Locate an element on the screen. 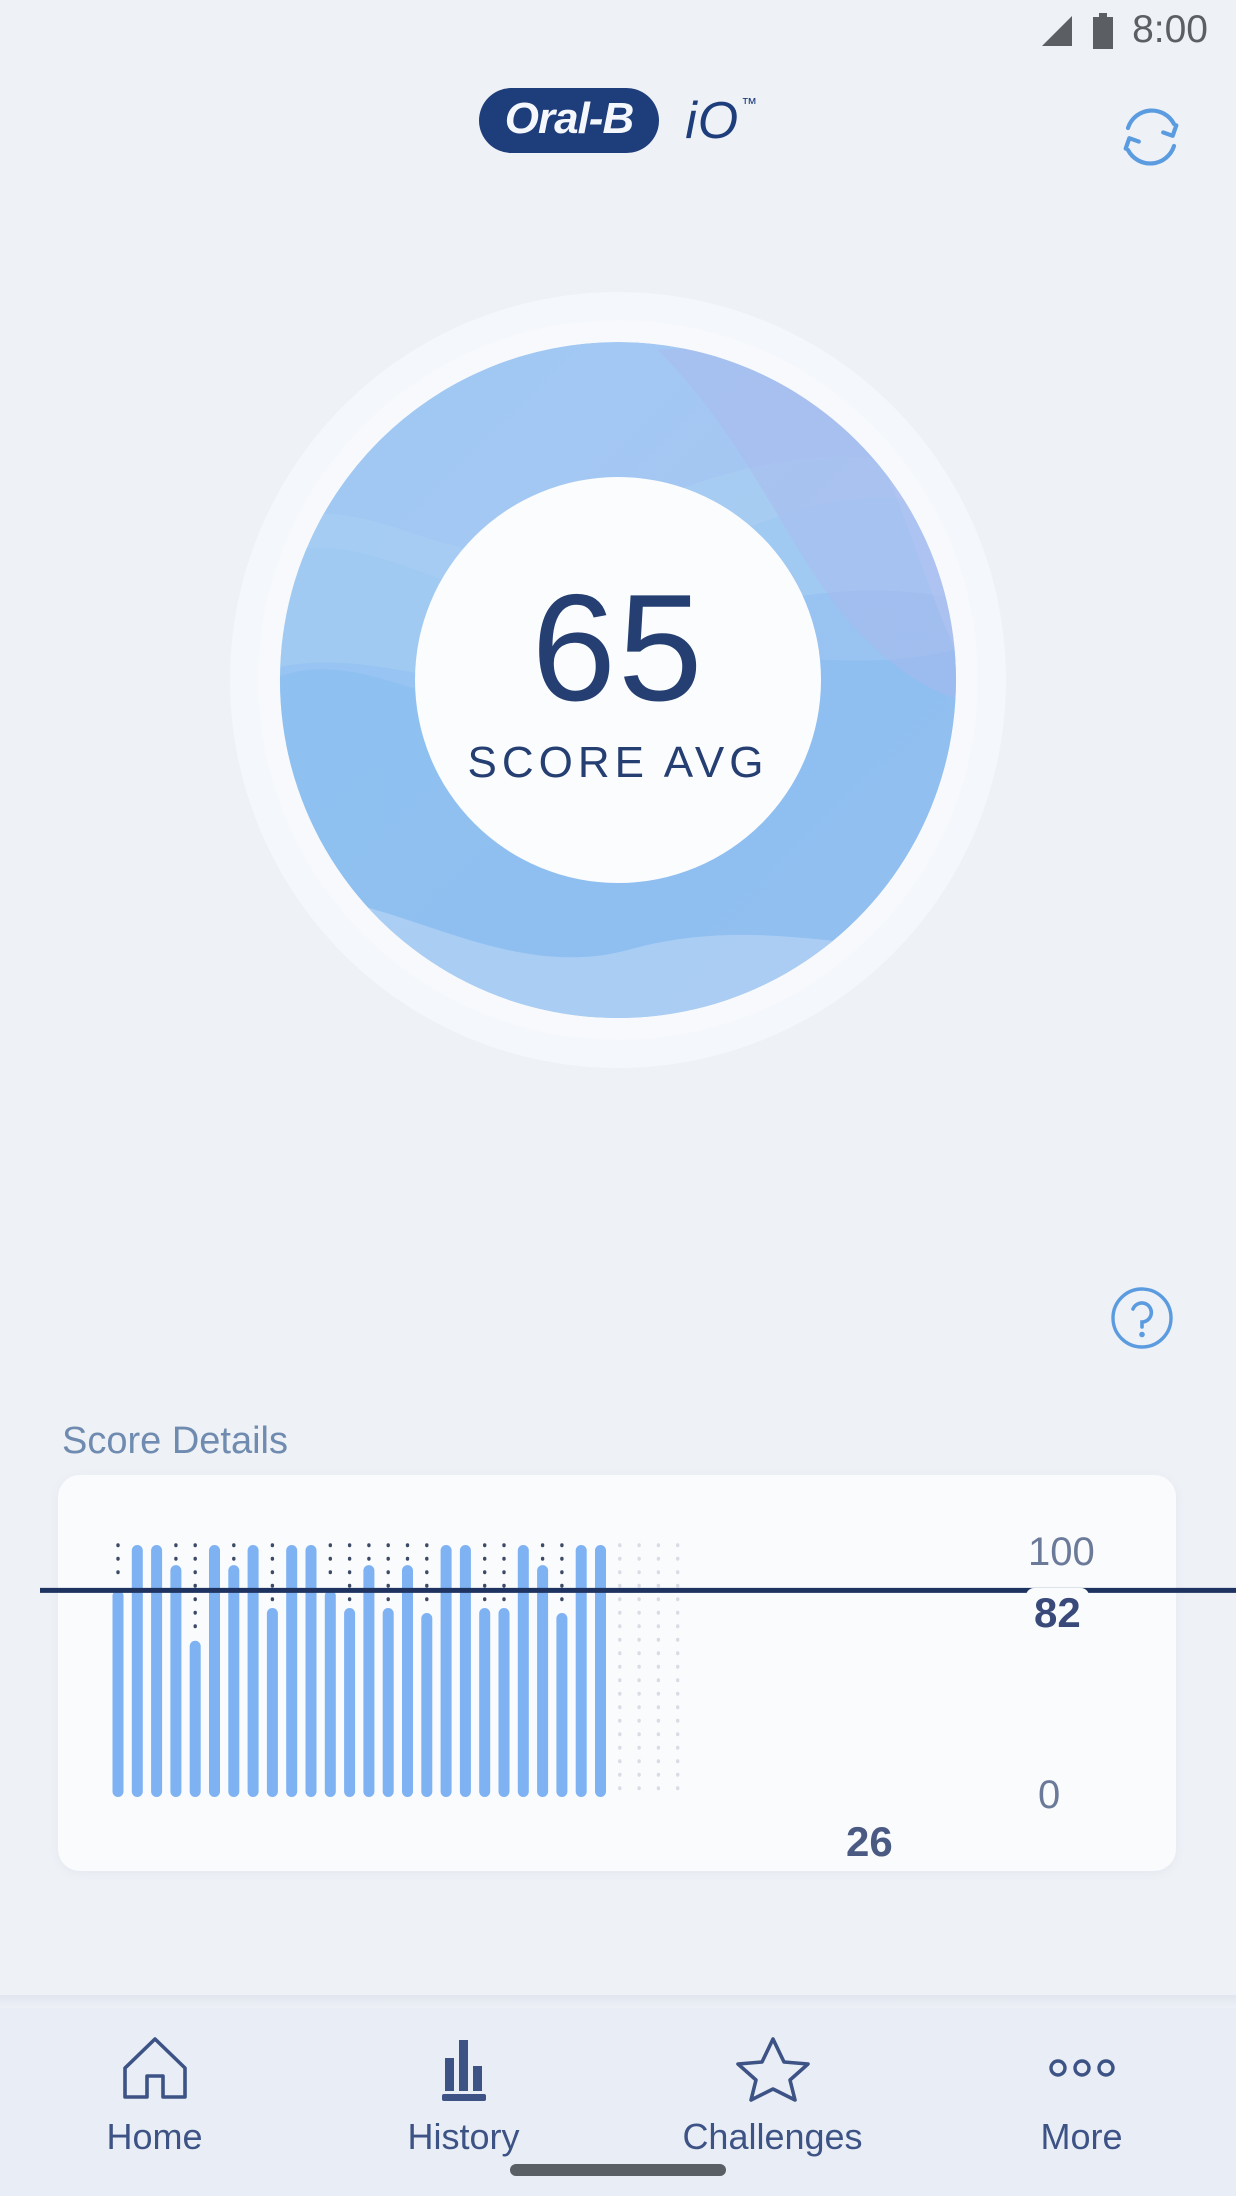 Image resolution: width=1236 pixels, height=2196 pixels. nav-item-history: History is located at coordinates (463, 2096).